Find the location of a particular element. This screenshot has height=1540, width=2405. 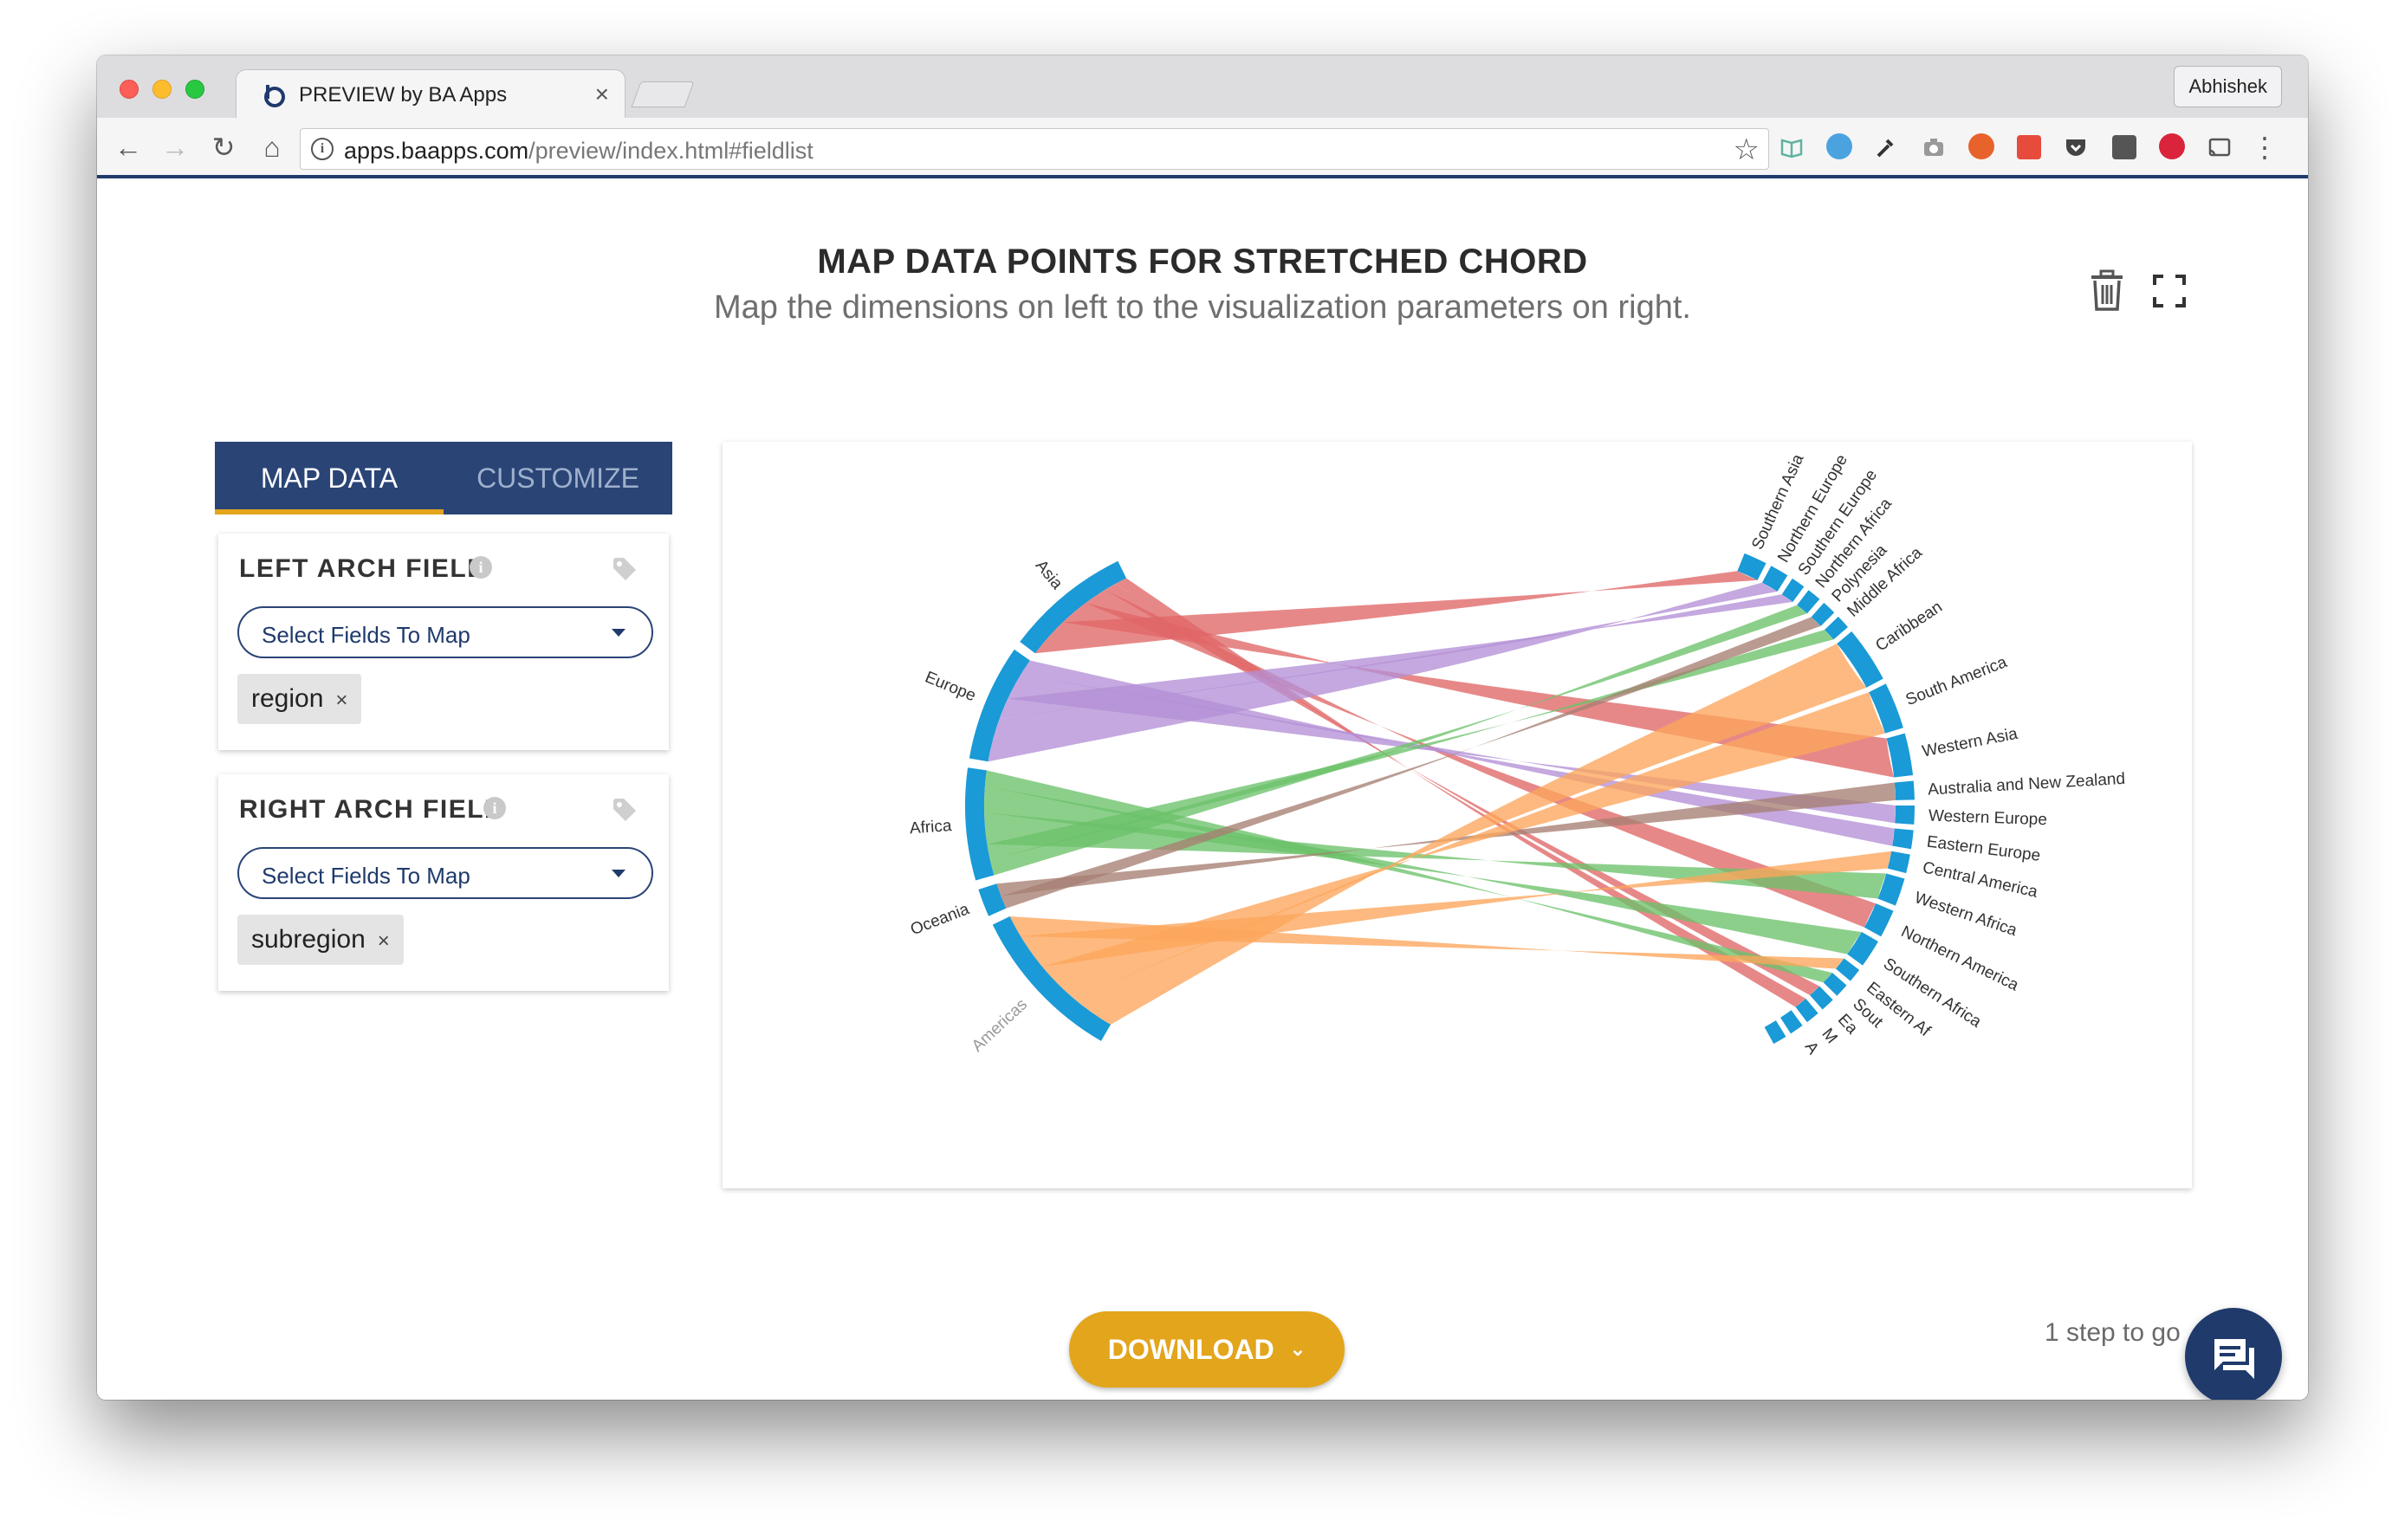

field-chip-subregion: subregion × is located at coordinates (320, 940).